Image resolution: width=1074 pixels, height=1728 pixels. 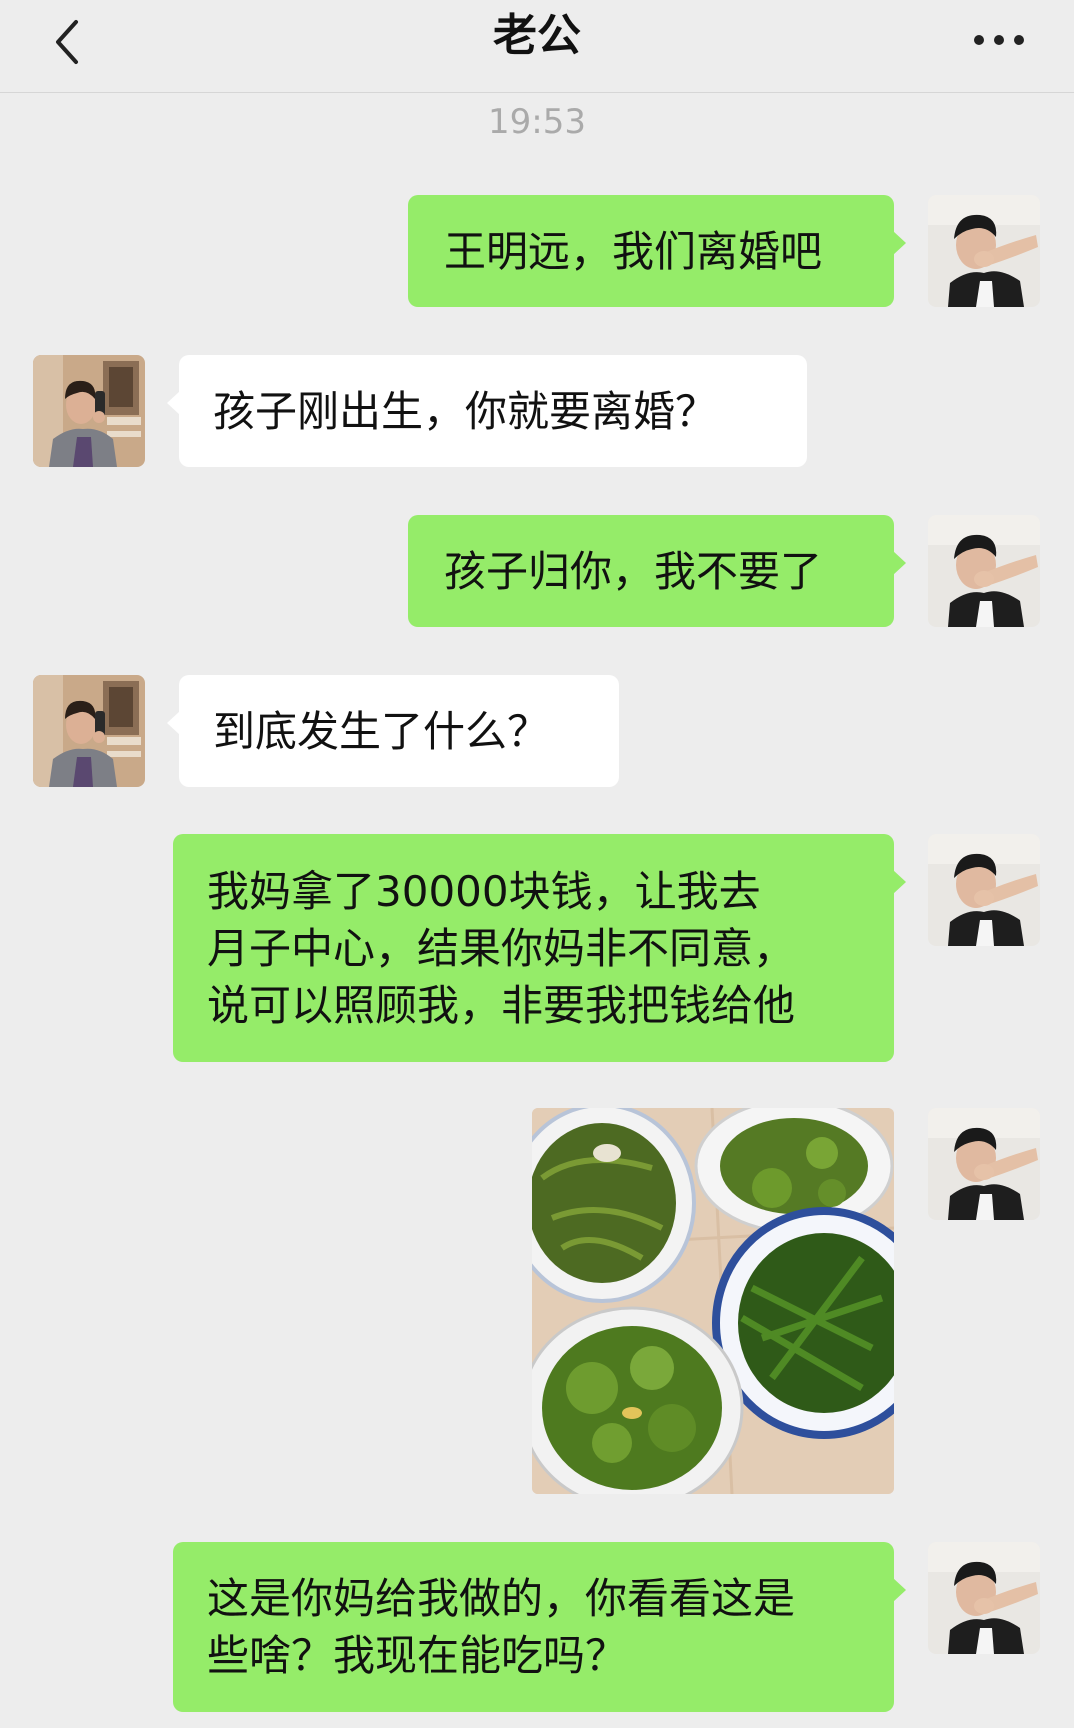 I want to click on chat-header: 老公, so click(x=537, y=46).